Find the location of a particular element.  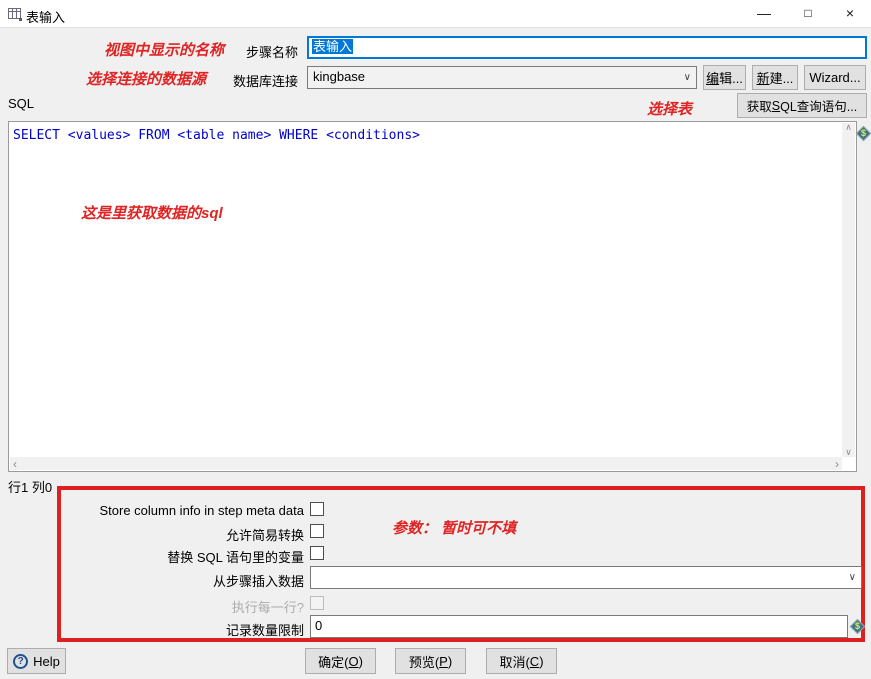

titlebar: 表输入 — □ × is located at coordinates (435, 14).